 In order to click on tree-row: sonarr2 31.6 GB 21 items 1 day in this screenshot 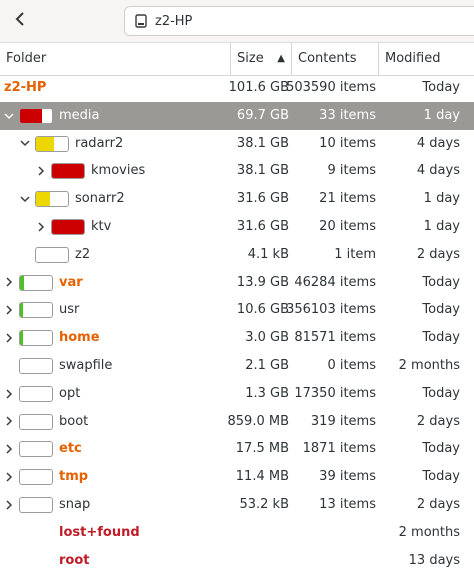, I will do `click(237, 199)`.